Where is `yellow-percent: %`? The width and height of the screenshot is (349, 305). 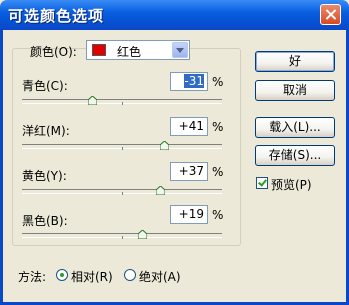
yellow-percent: % is located at coordinates (218, 172).